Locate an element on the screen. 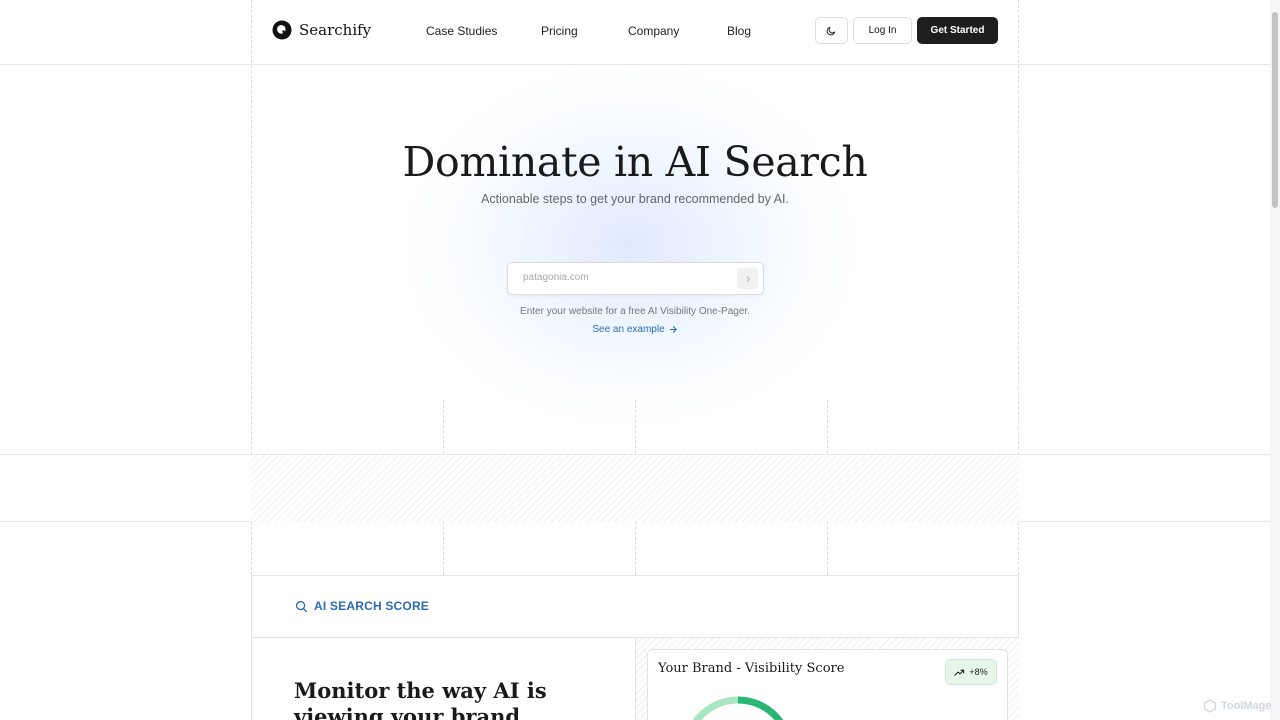 This screenshot has height=720, width=1280. chevron-right-icon is located at coordinates (748, 278).